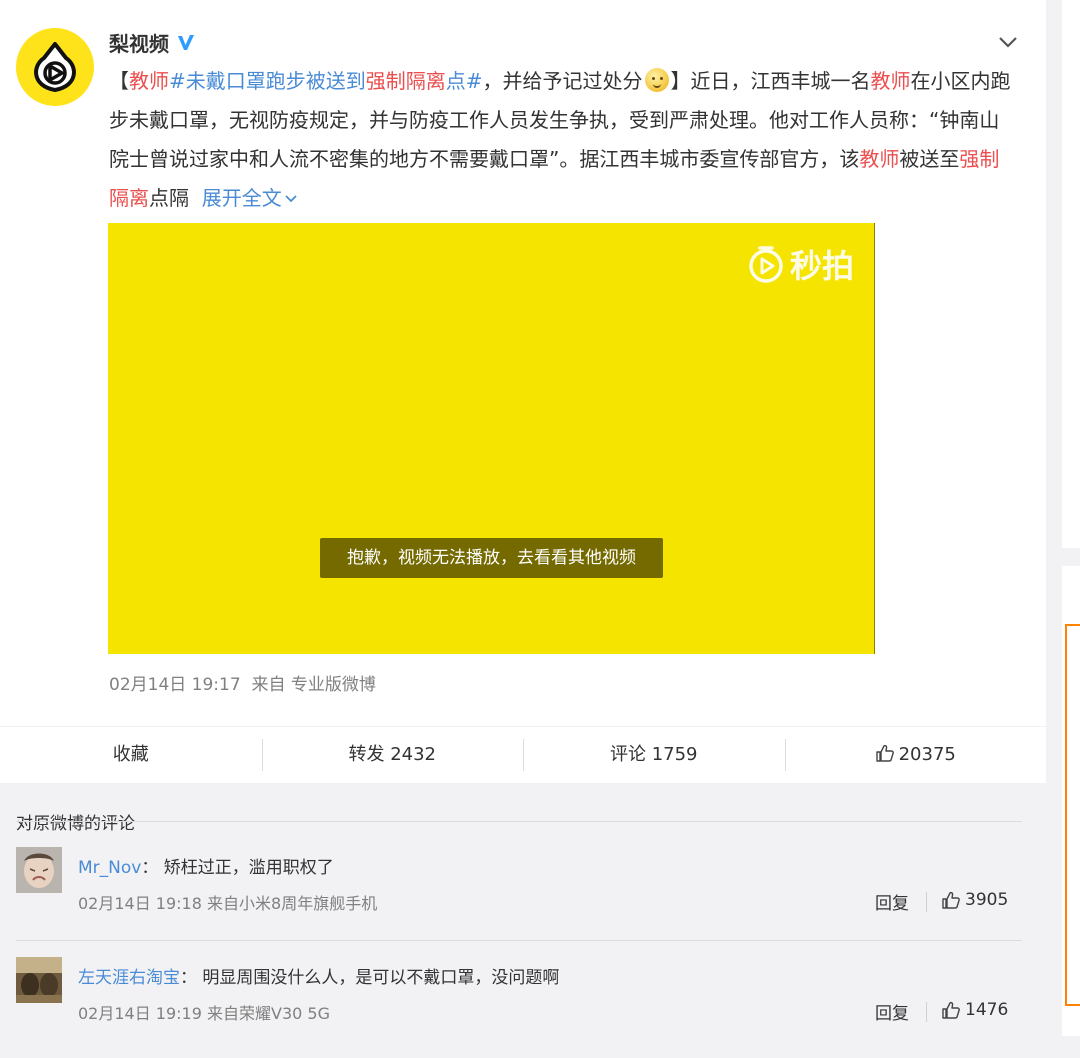 The image size is (1080, 1058). What do you see at coordinates (140, 903) in the screenshot?
I see `comment-time: 02月14日 19:18` at bounding box center [140, 903].